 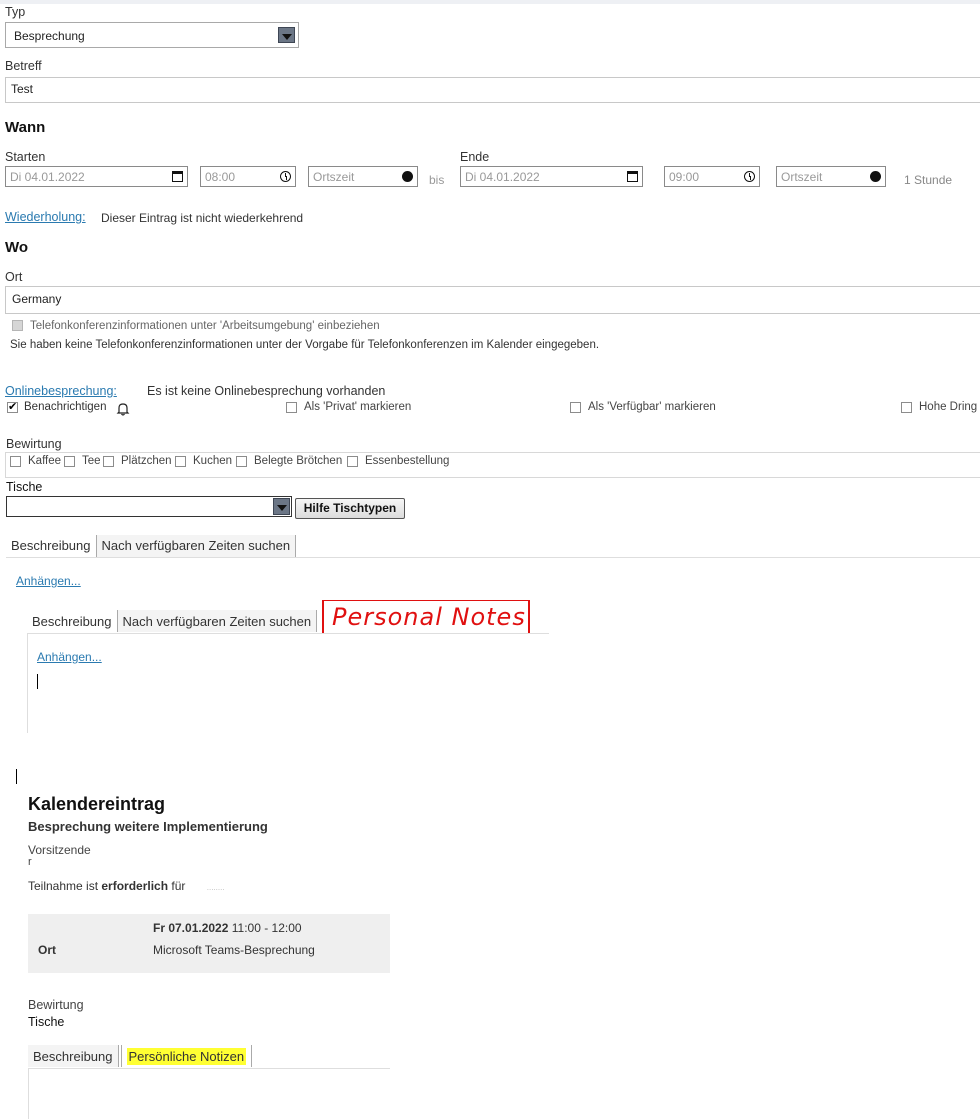 What do you see at coordinates (551, 176) in the screenshot?
I see `end-date-input: Di 04.01.2022` at bounding box center [551, 176].